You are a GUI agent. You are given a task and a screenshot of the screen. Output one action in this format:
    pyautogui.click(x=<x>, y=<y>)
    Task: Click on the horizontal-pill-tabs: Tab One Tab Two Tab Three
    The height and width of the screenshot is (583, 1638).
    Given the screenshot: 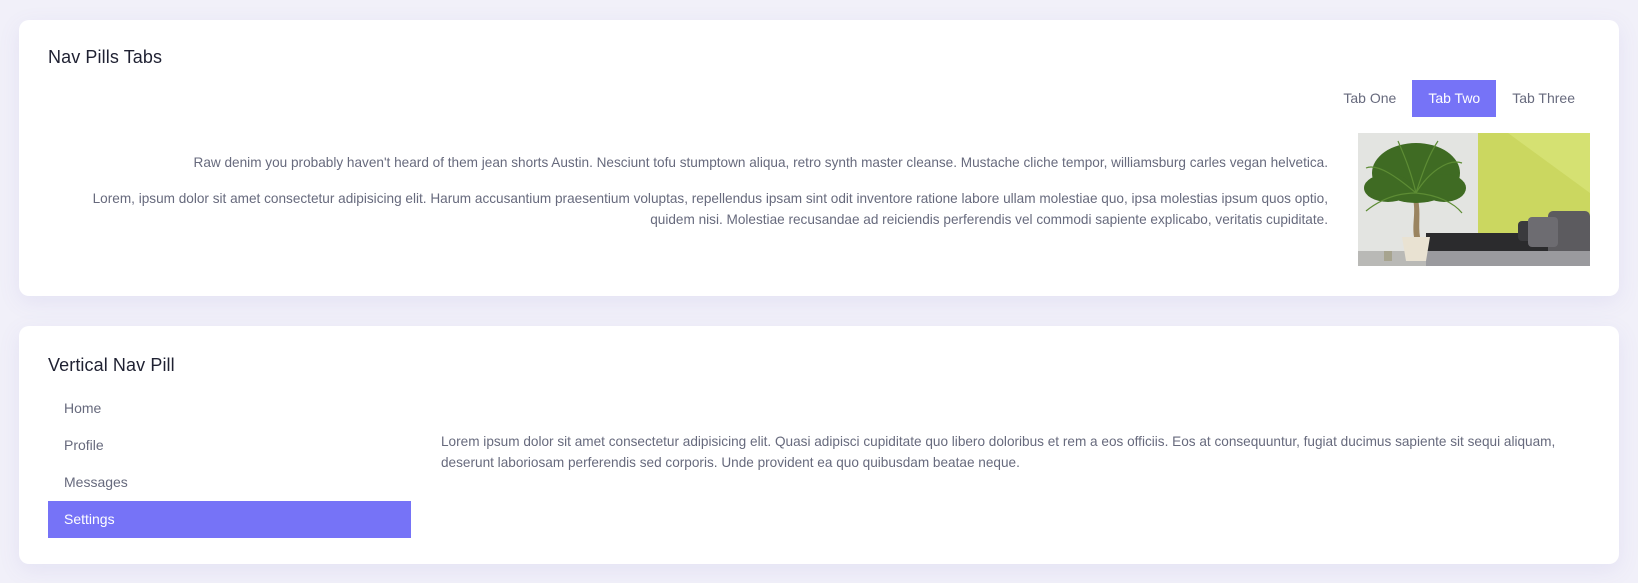 What is the action you would take?
    pyautogui.click(x=1459, y=98)
    